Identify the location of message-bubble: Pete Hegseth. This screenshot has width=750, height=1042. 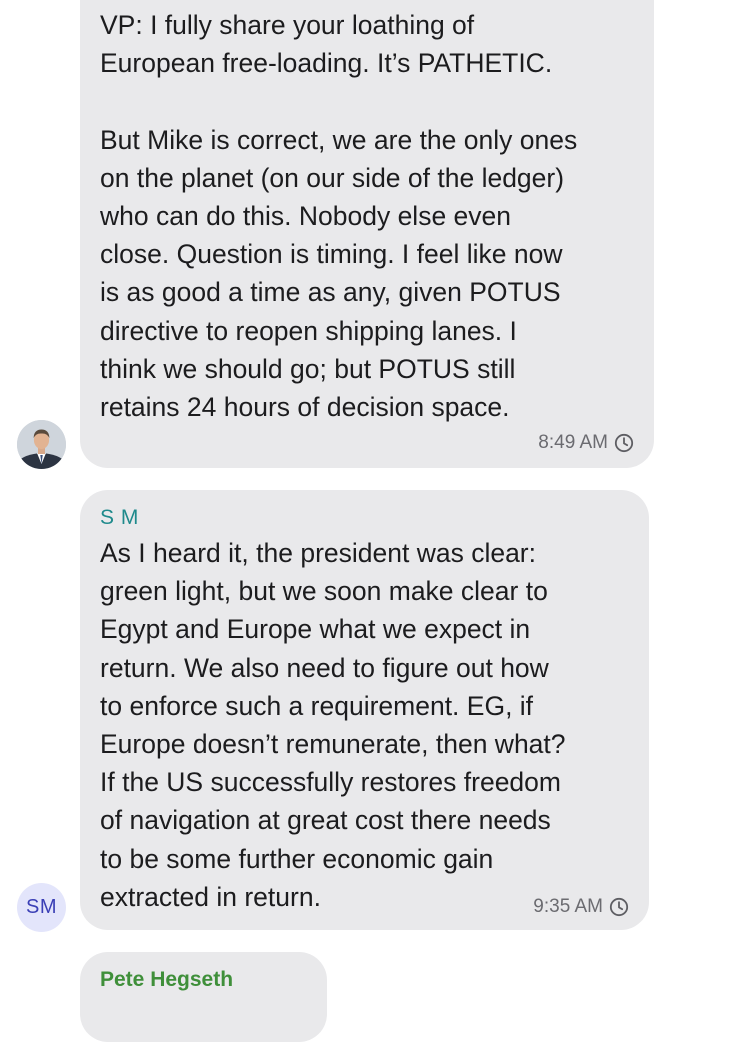
(203, 997).